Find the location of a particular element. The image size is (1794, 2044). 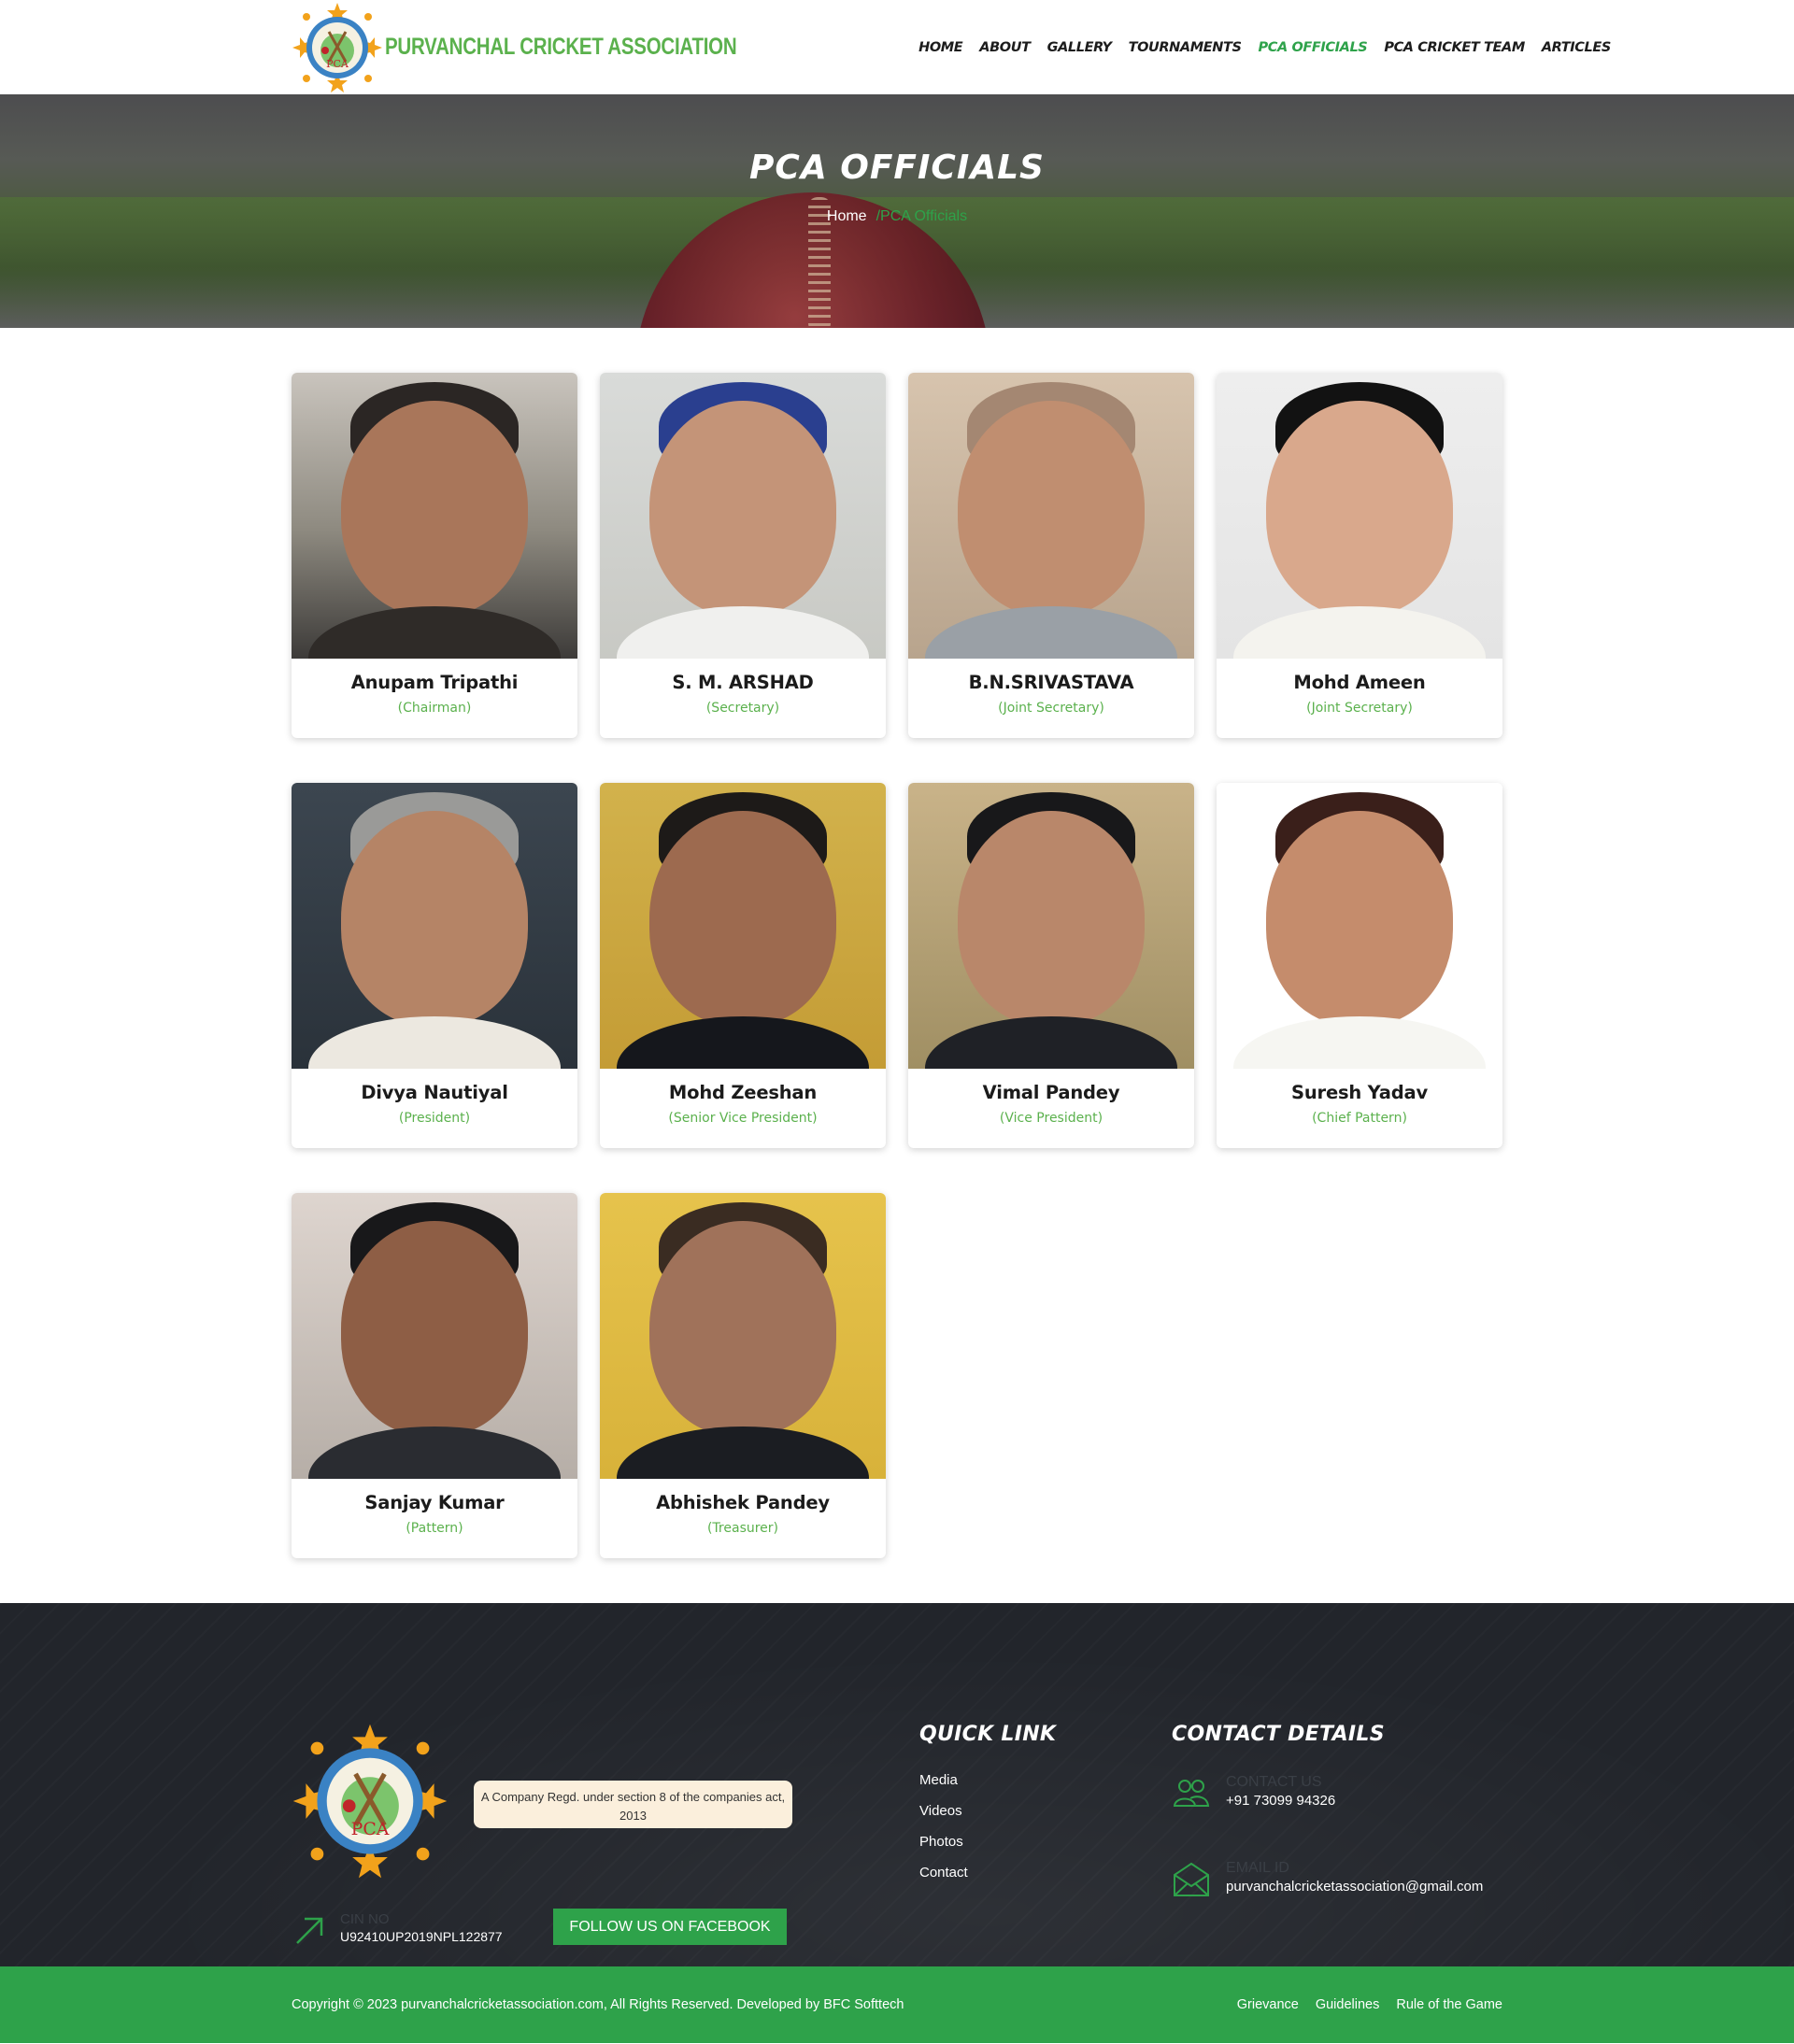

nav-articles: ARTICLES is located at coordinates (1576, 47).